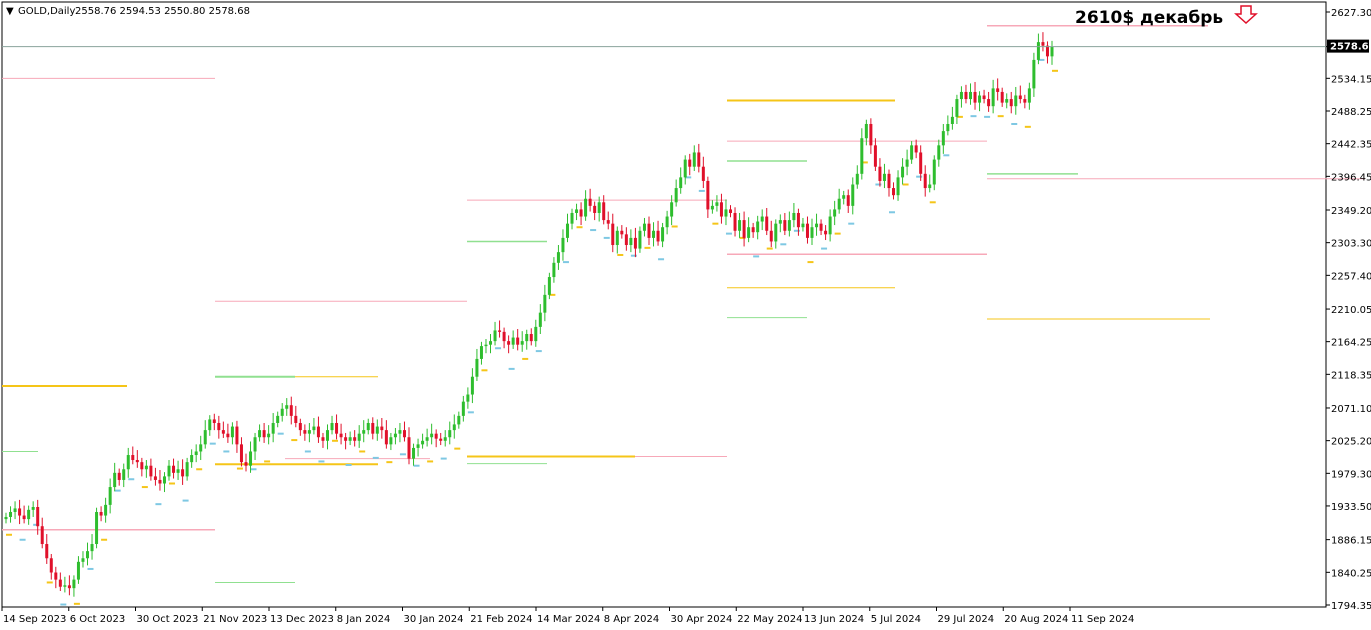 Image resolution: width=1371 pixels, height=630 pixels. I want to click on y-tick-label: 1933.50, so click(1351, 507).